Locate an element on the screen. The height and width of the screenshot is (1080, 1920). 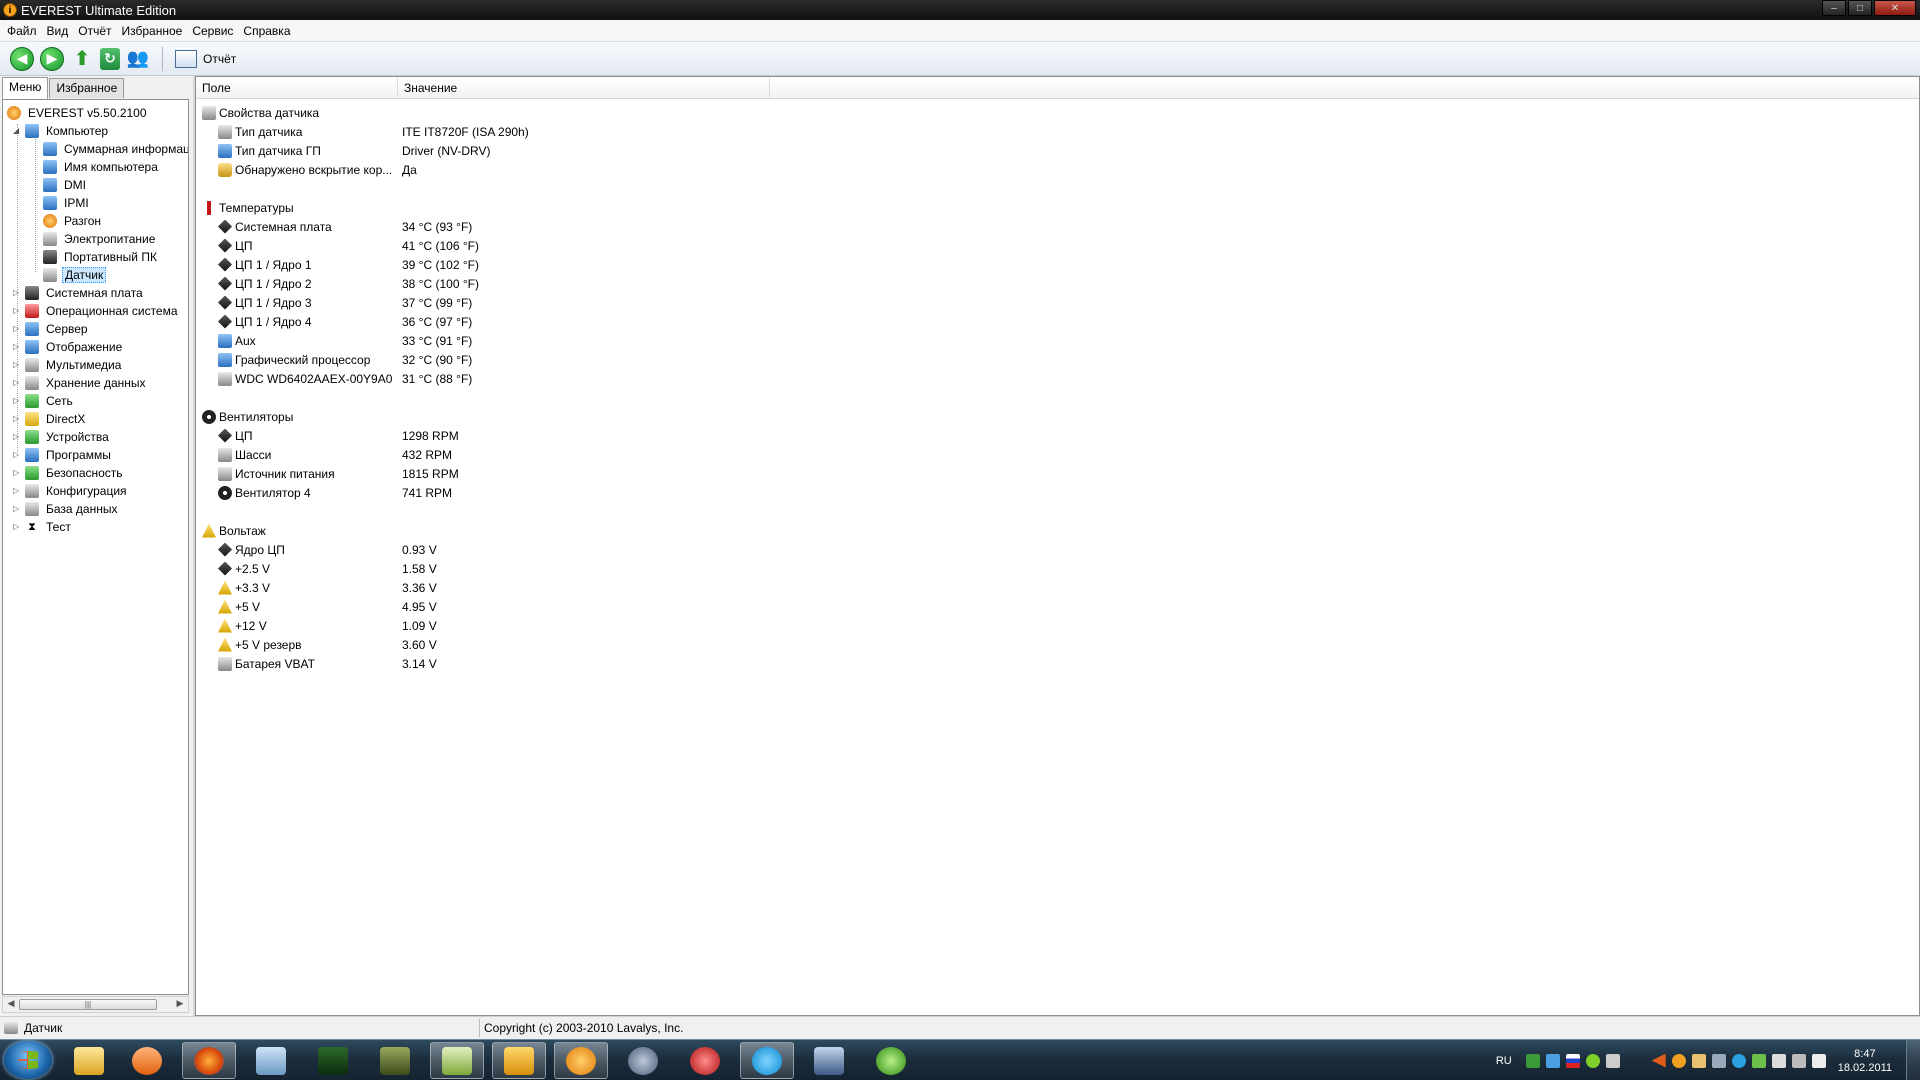
tree-item-summary: Суммарная информация is located at coordinates (115, 149).